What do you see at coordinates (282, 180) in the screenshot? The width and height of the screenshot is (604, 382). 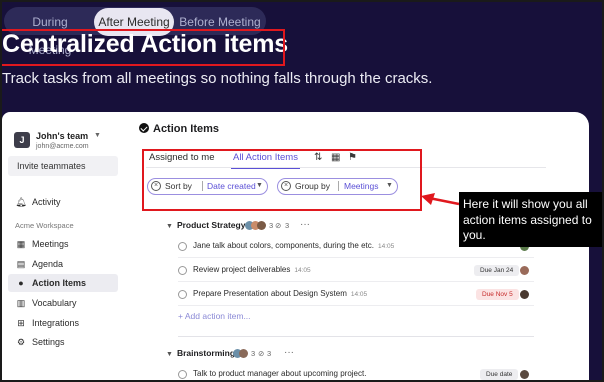 I see `filters-highlight-box` at bounding box center [282, 180].